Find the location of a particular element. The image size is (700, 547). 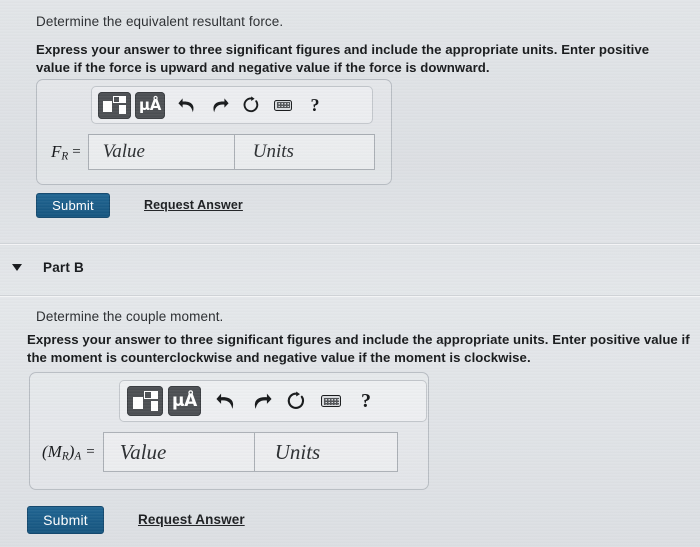

part-a-equation-toolbar: μÅ ? is located at coordinates (232, 105).